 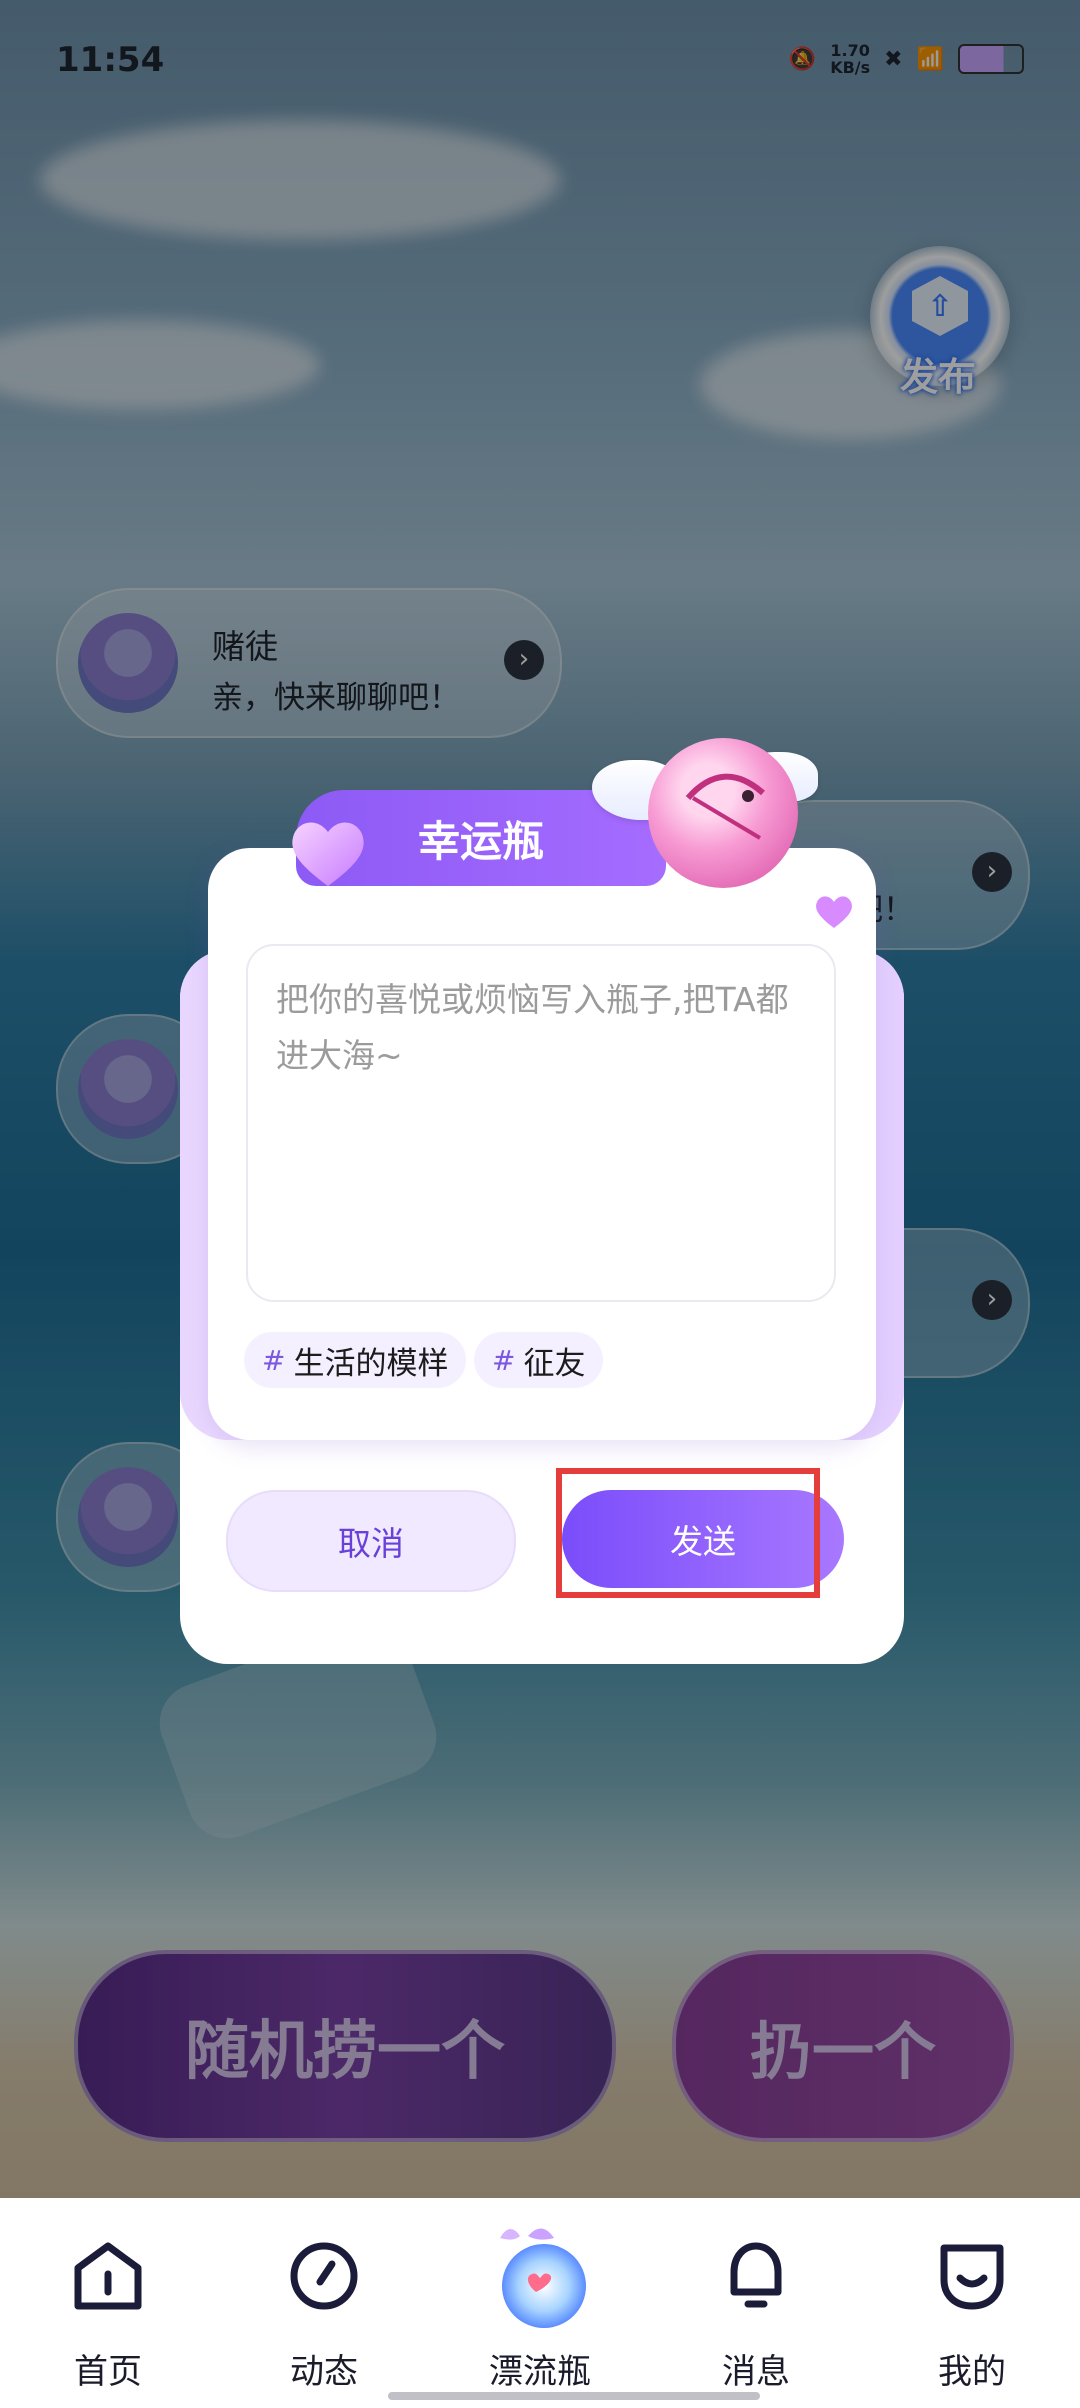 I want to click on bottom-tab-bar: 首页 动态 漂流瓶 消息 我的, so click(x=540, y=2303).